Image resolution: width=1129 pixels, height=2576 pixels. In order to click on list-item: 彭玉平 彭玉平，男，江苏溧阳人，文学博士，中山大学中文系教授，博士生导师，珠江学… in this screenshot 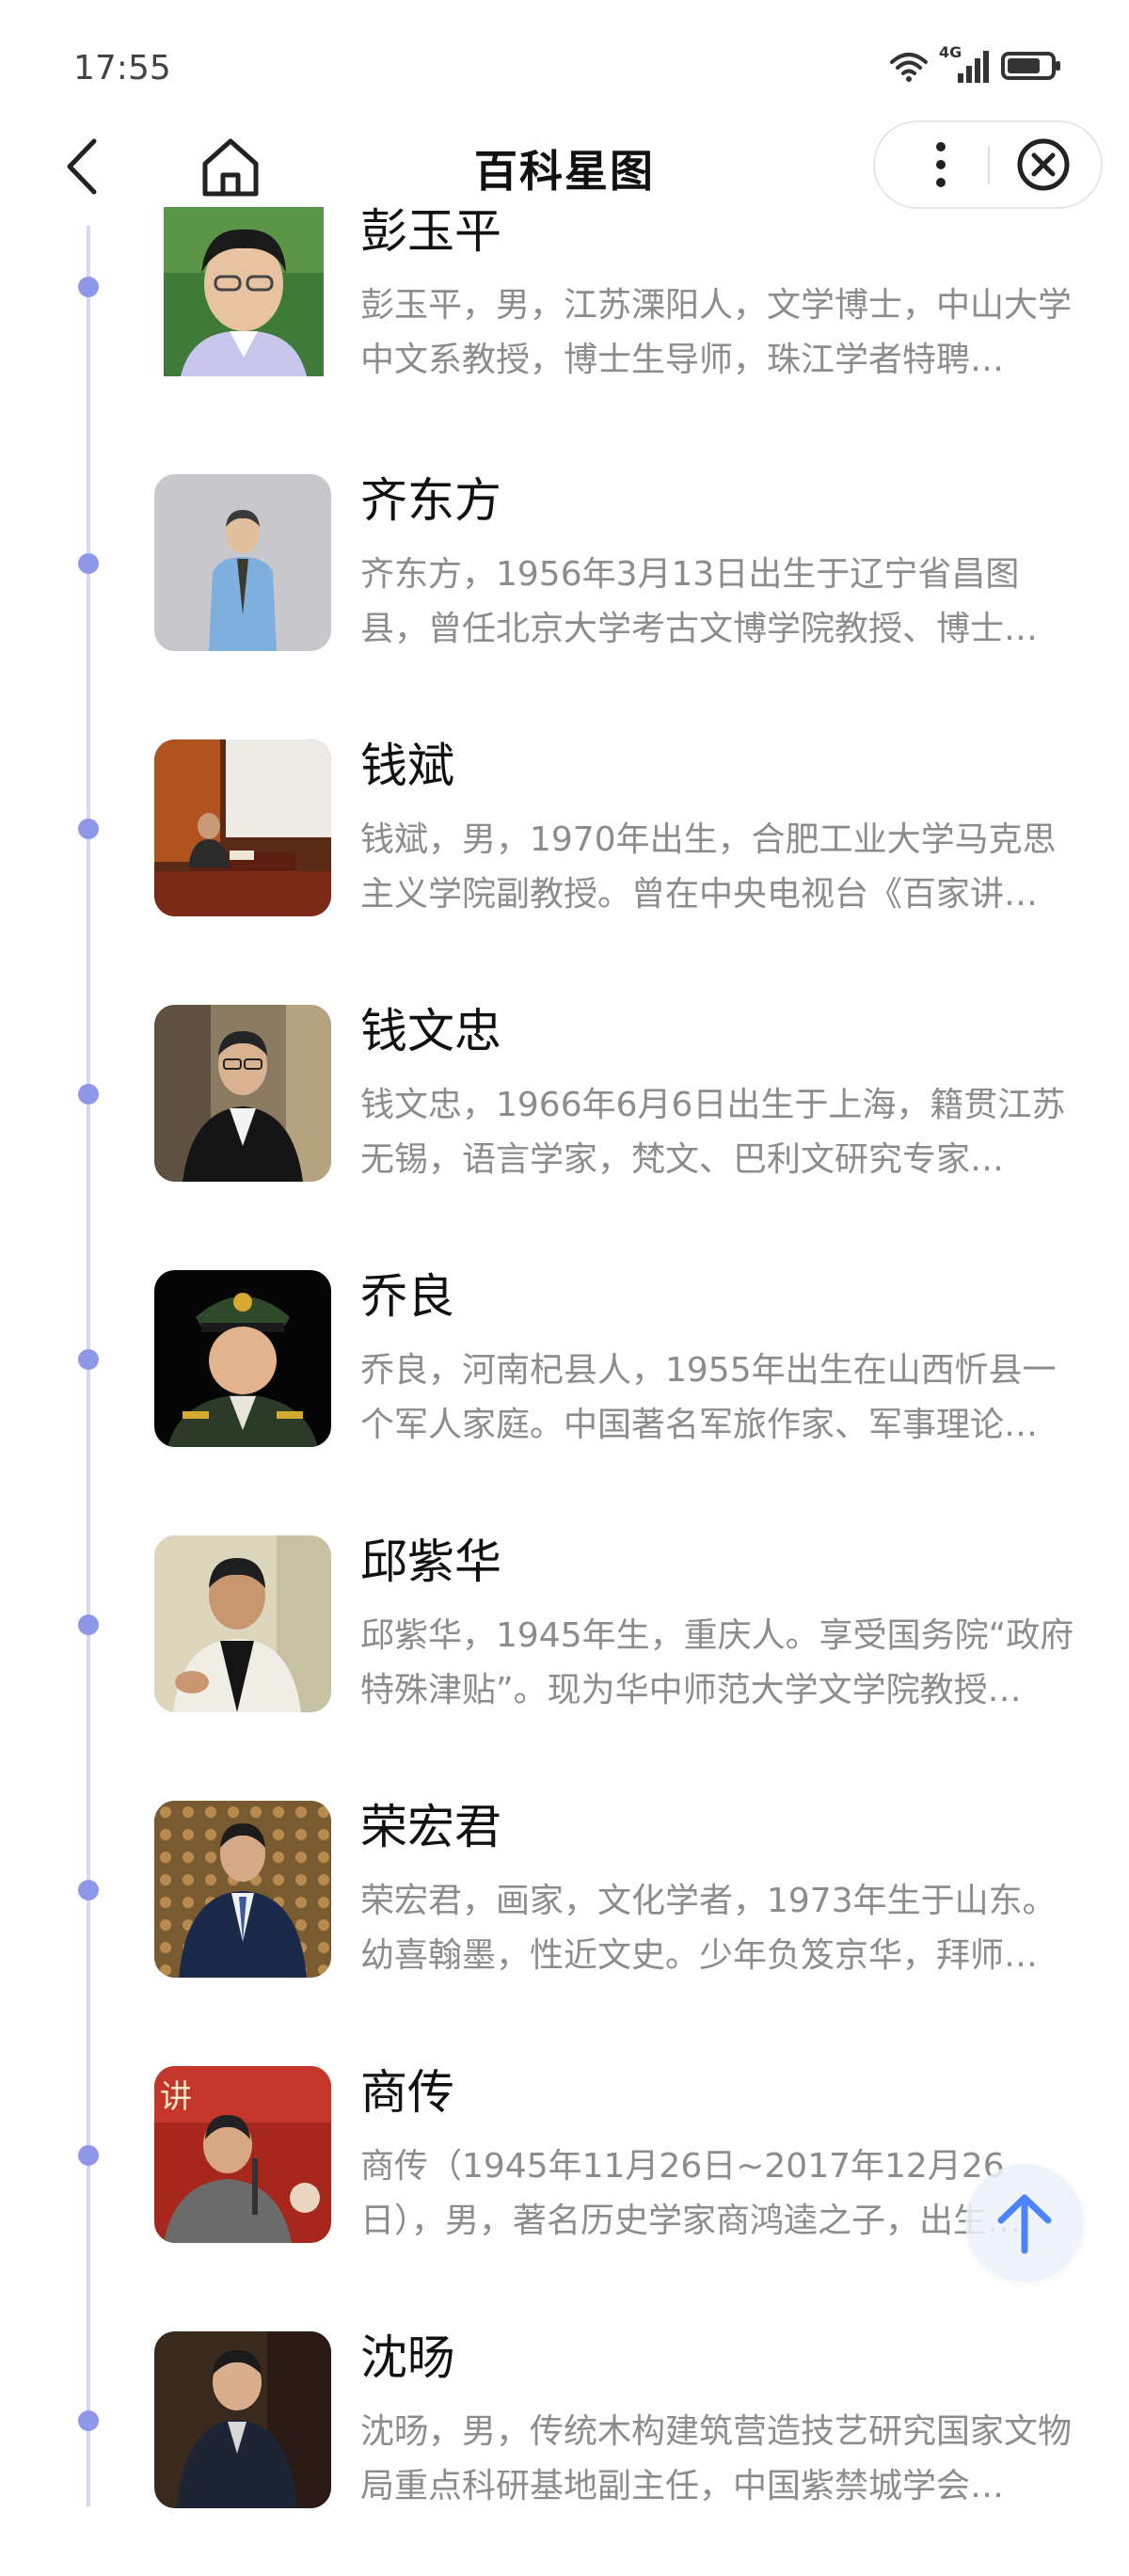, I will do `click(564, 320)`.